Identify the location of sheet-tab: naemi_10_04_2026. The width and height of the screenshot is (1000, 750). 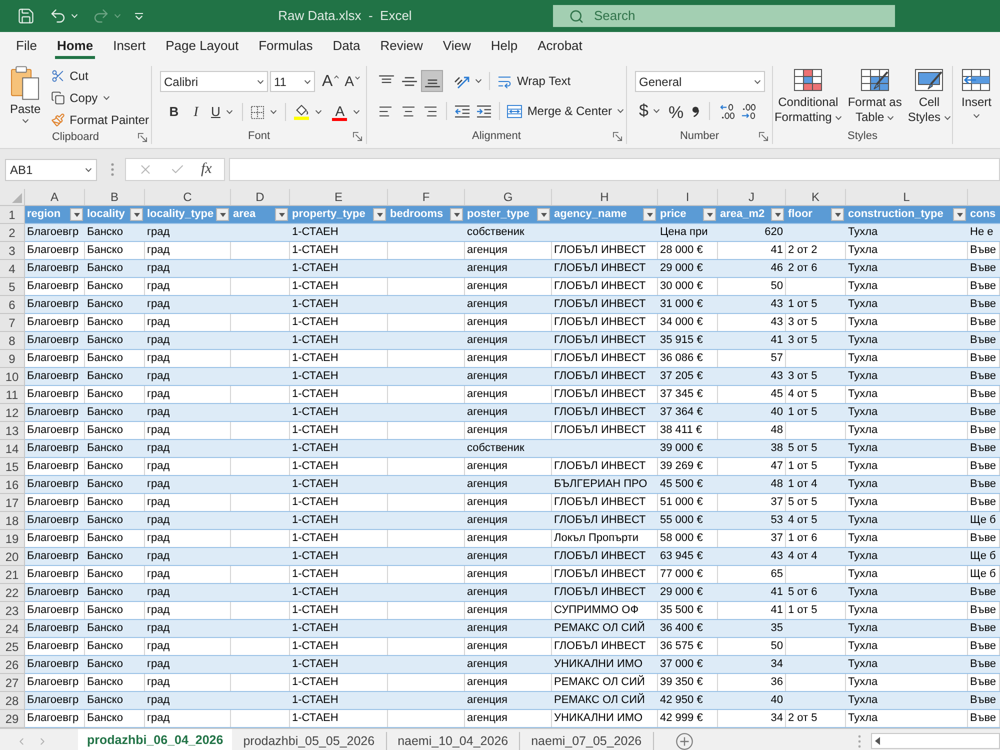
(453, 741).